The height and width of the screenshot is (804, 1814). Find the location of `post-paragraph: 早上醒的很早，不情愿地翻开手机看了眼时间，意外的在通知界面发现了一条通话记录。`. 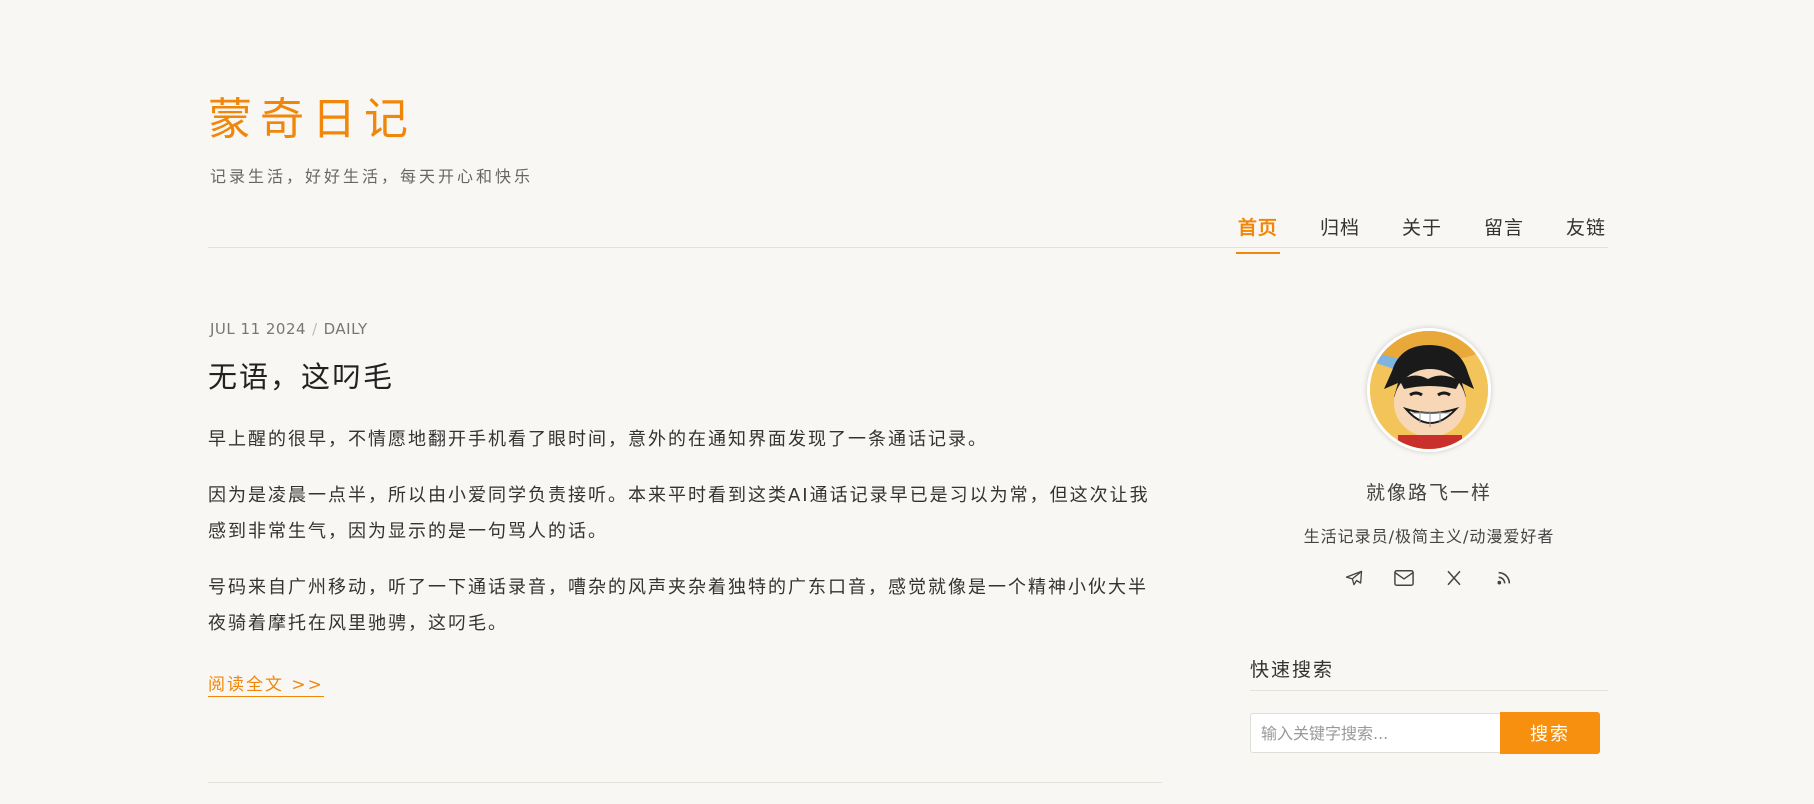

post-paragraph: 早上醒的很早，不情愿地翻开手机看了眼时间，意外的在通知界面发现了一条通话记录。 is located at coordinates (598, 439).